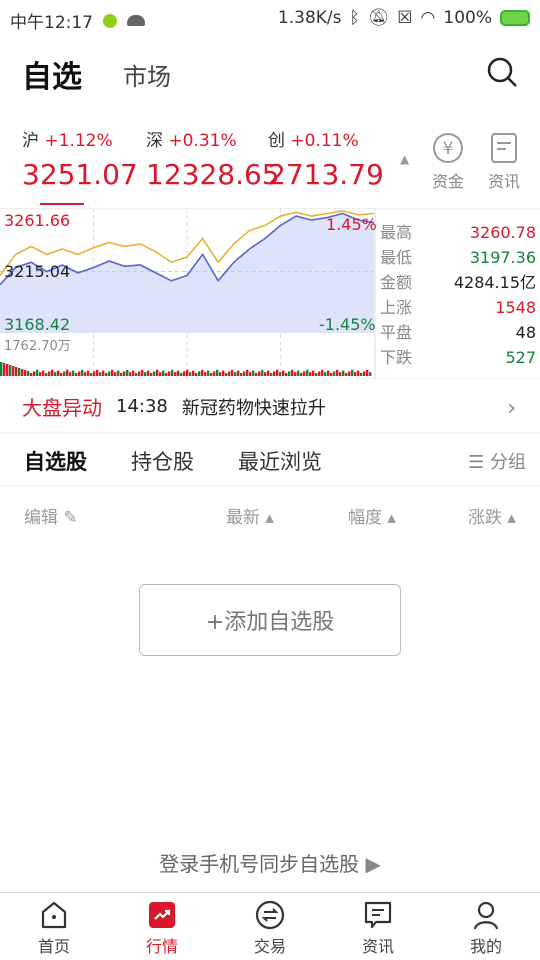 The width and height of the screenshot is (540, 960). I want to click on group-button: ☰ 分组, so click(497, 461).